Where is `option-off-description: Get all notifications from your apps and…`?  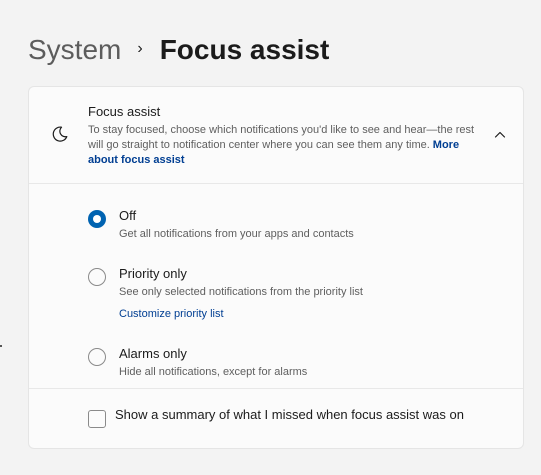
option-off-description: Get all notifications from your apps and… is located at coordinates (236, 234).